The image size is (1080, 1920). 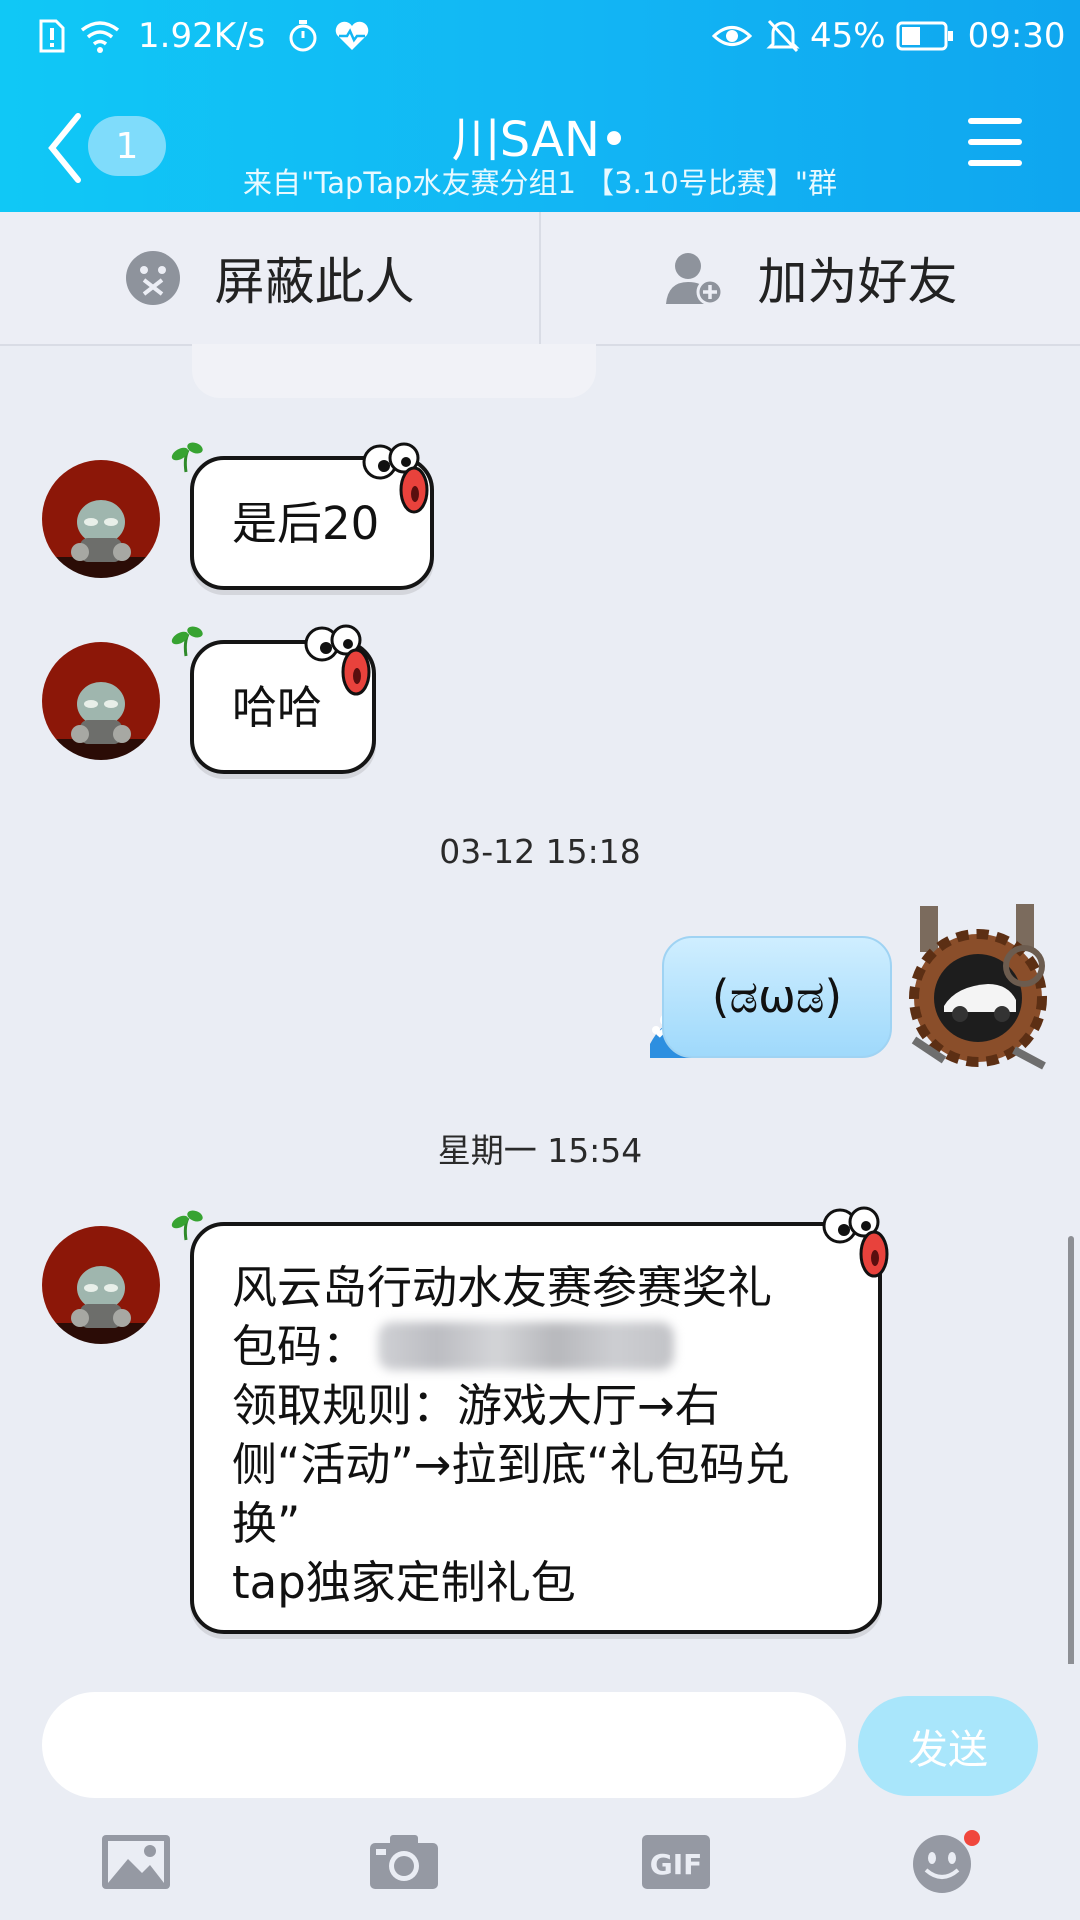 What do you see at coordinates (1016, 36) in the screenshot?
I see `clock: 09:30` at bounding box center [1016, 36].